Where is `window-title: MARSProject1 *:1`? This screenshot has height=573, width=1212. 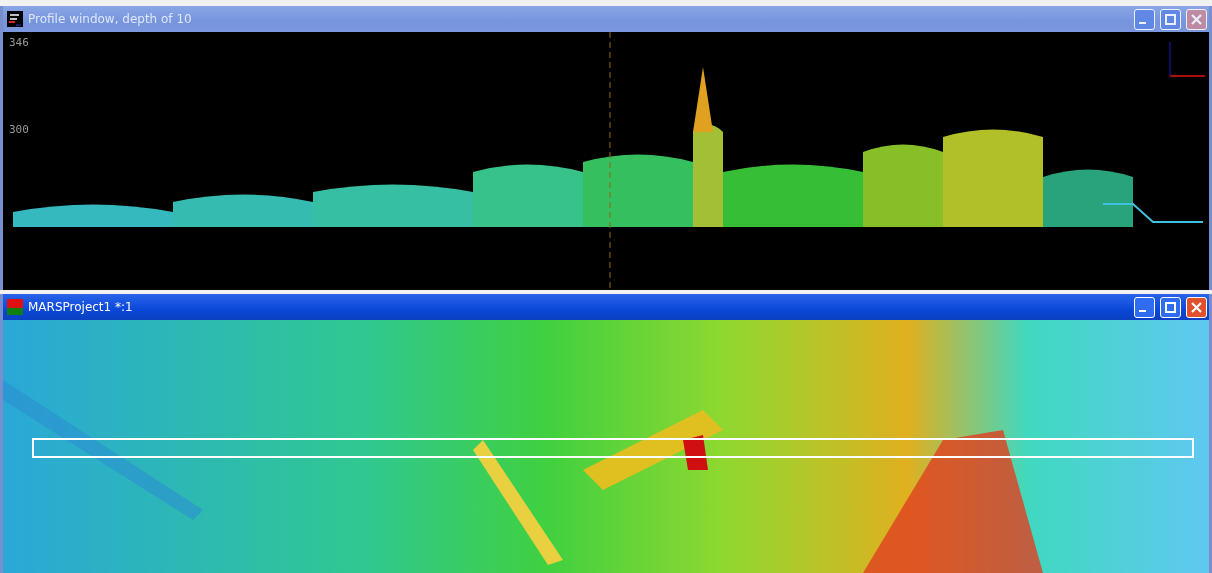 window-title: MARSProject1 *:1 is located at coordinates (81, 307).